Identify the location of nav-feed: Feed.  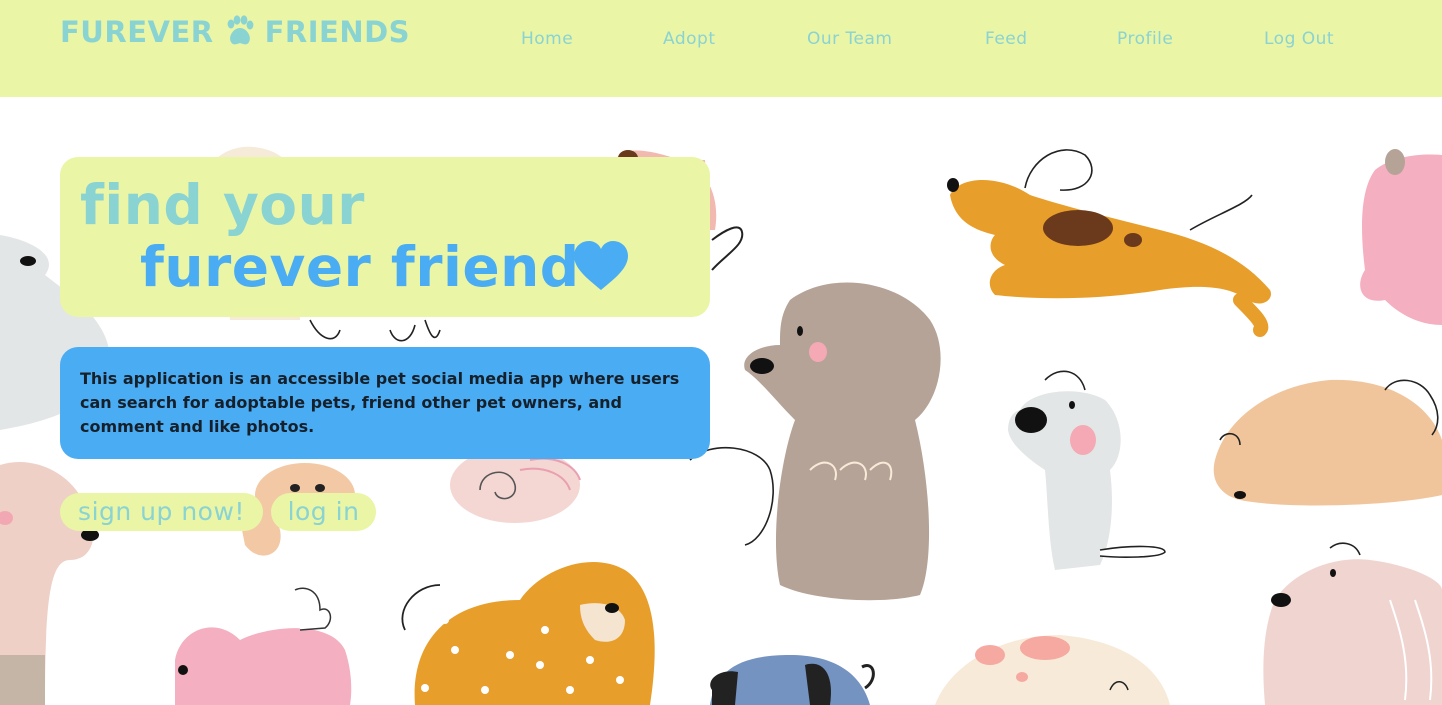
(1006, 40).